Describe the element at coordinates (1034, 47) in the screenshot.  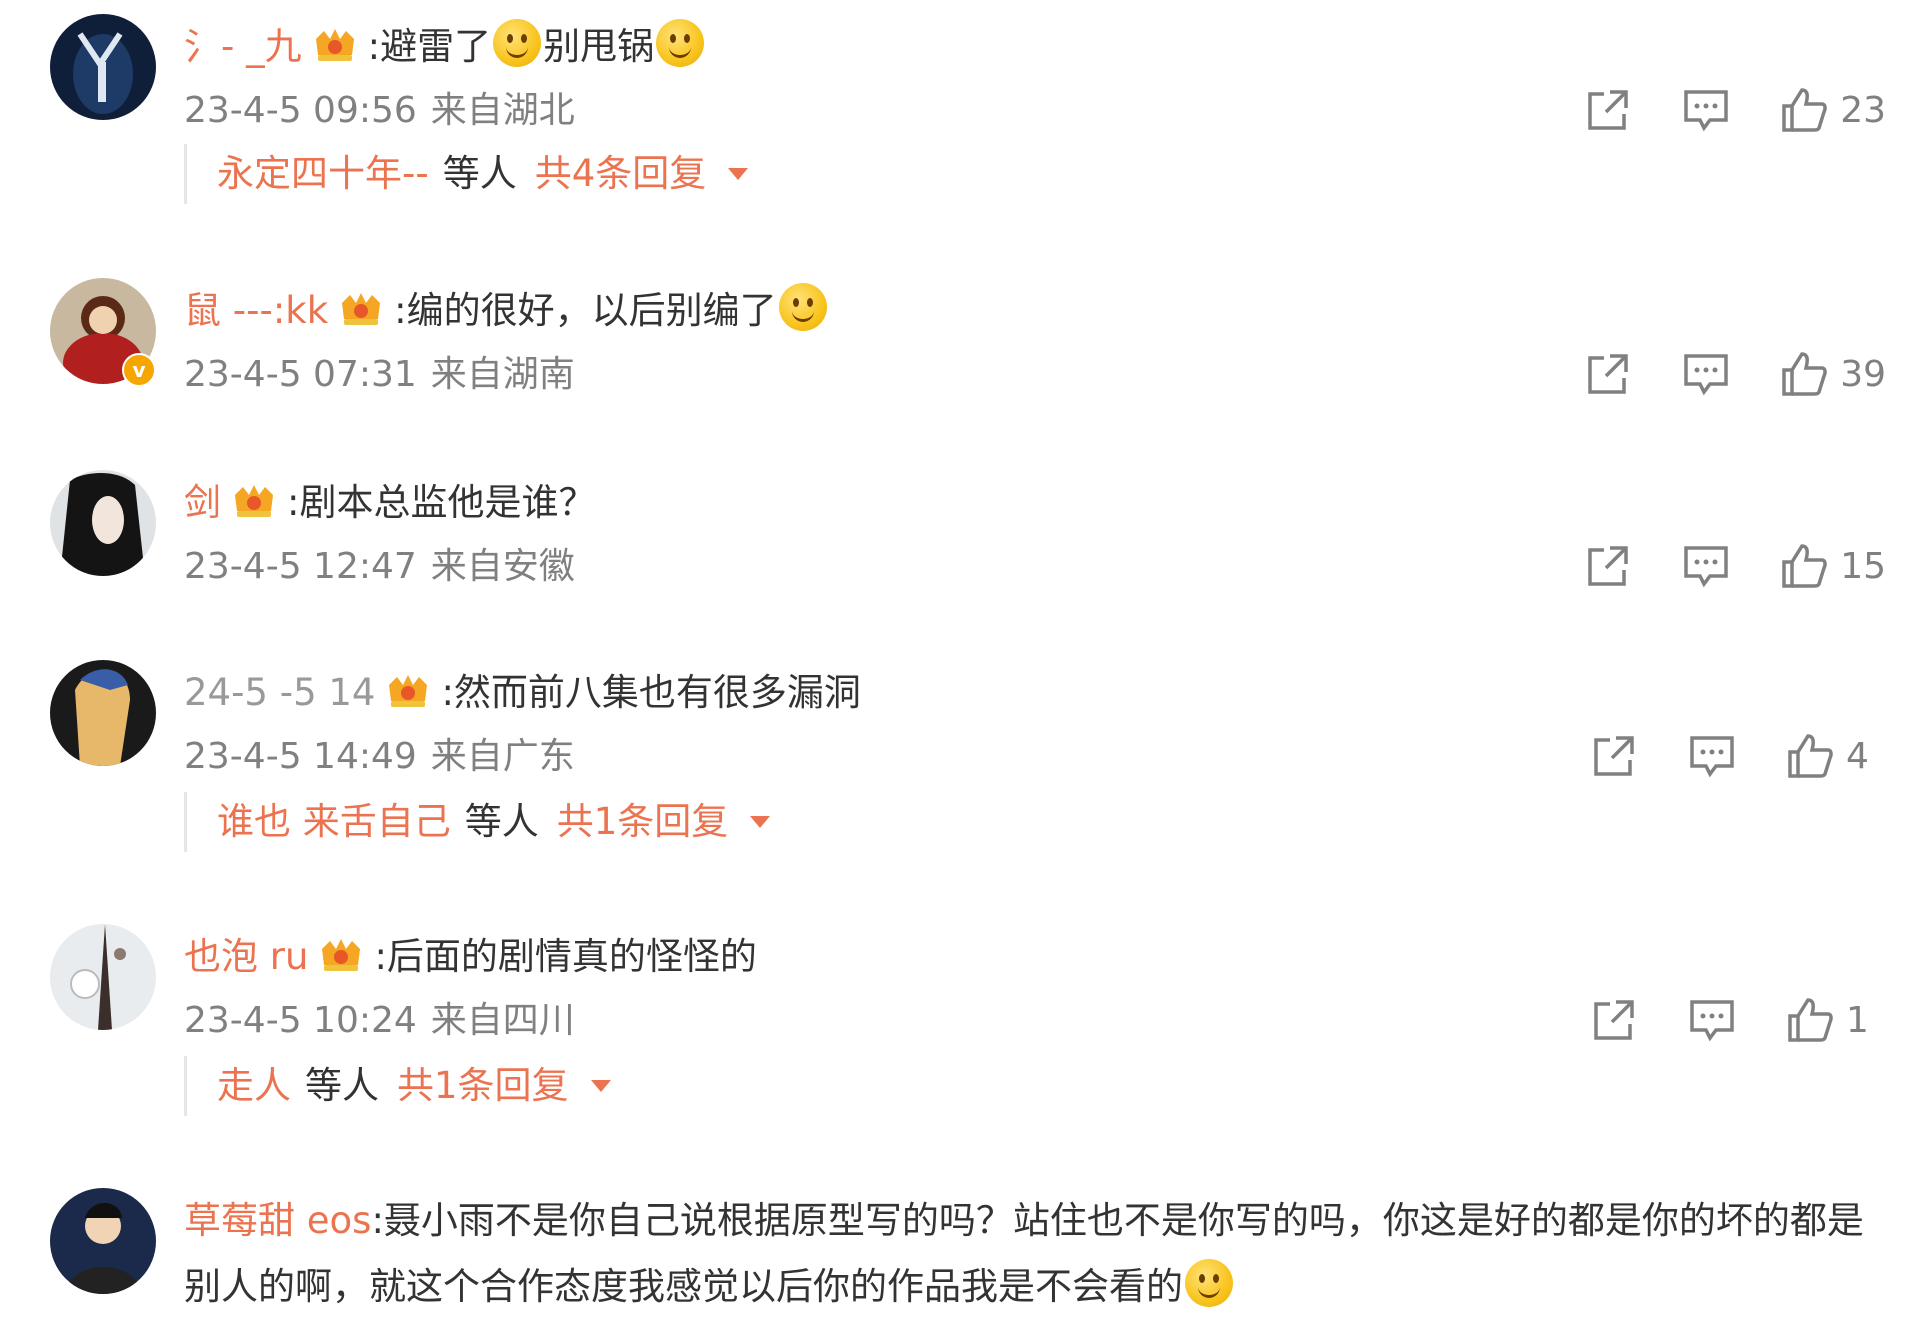
I see `comment-content: 氵- _九 :避雷了 别甩锅` at that location.